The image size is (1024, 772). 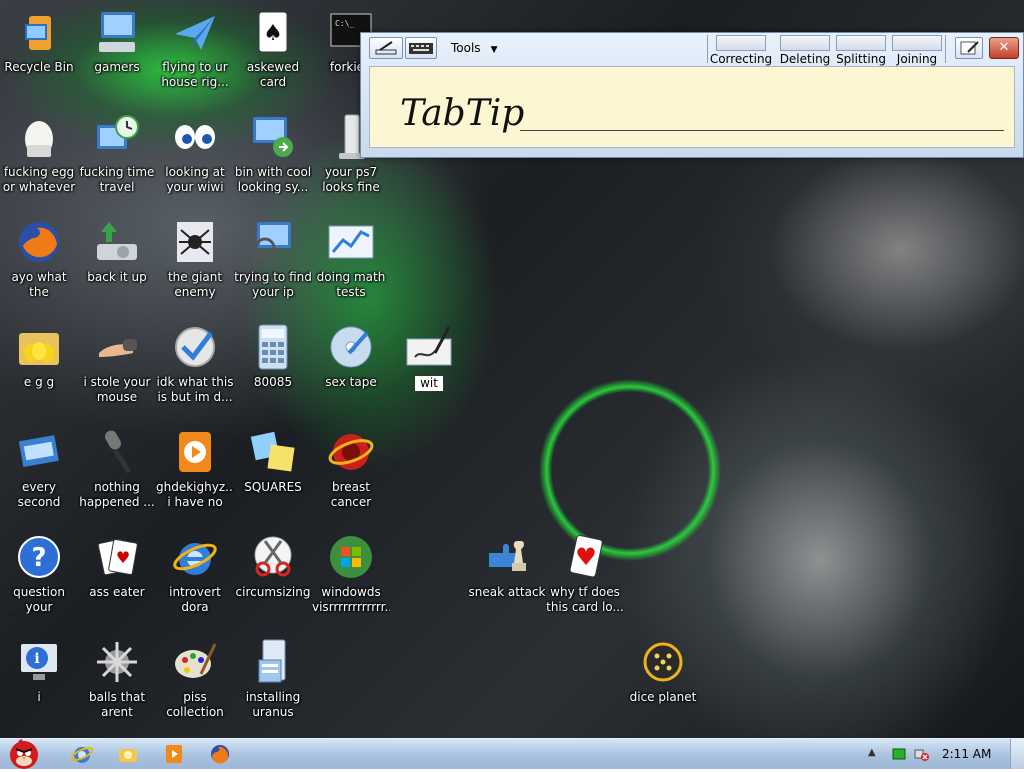 What do you see at coordinates (351, 242) in the screenshot?
I see `chart-icon` at bounding box center [351, 242].